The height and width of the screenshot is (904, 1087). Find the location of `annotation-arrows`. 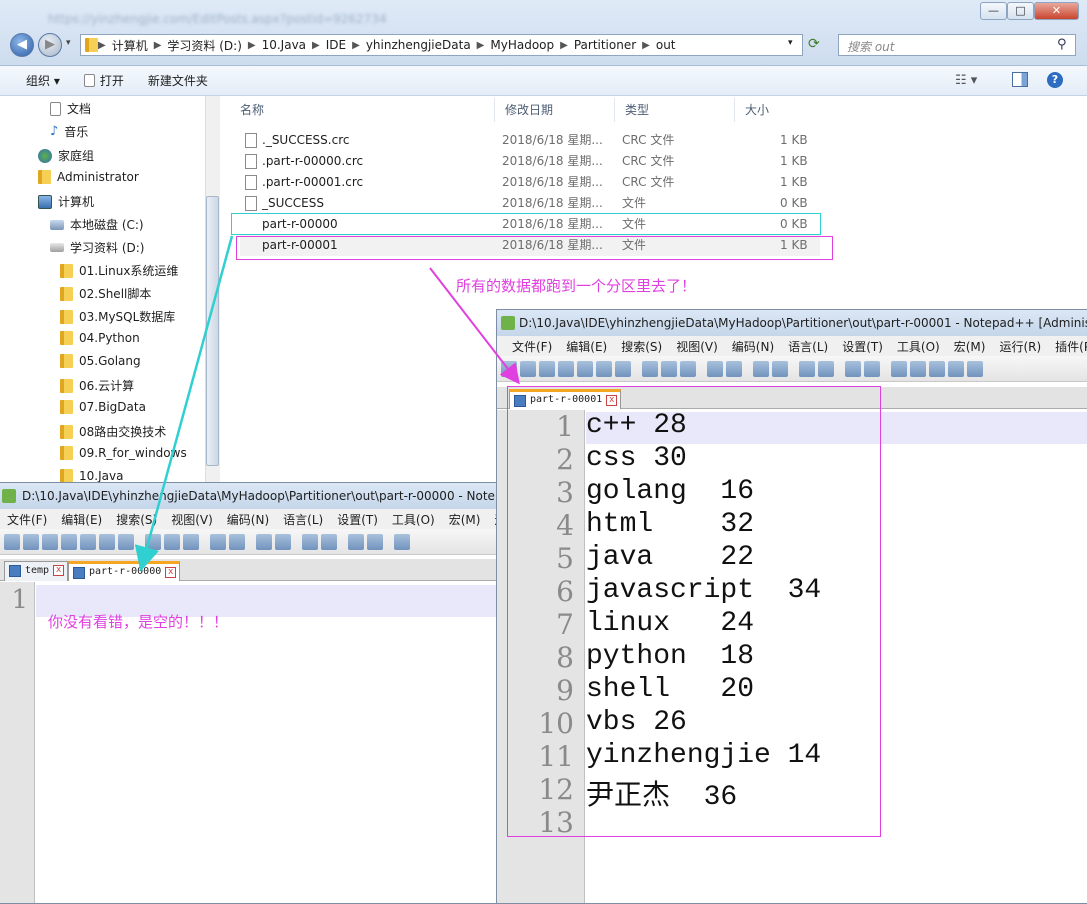

annotation-arrows is located at coordinates (327, 403).